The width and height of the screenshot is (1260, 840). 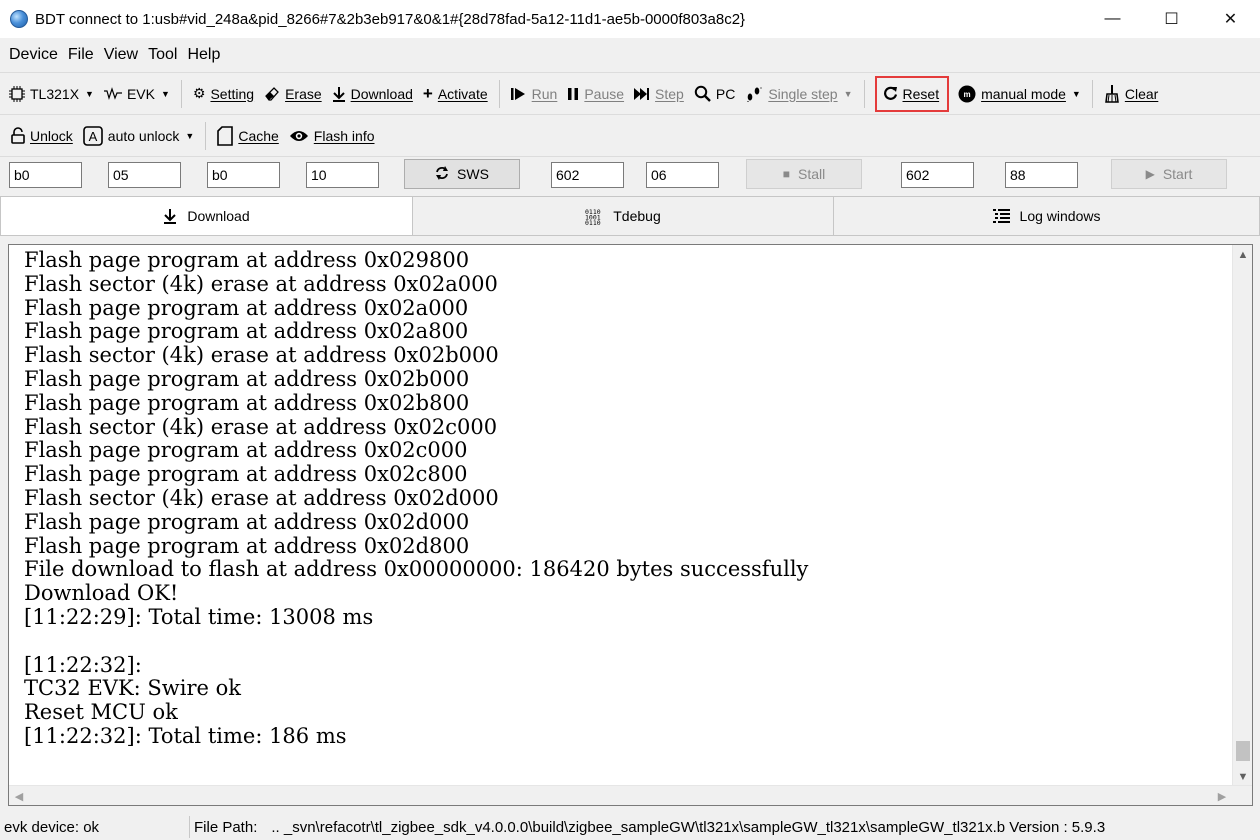 I want to click on mode-label: manual mode, so click(x=1023, y=93).